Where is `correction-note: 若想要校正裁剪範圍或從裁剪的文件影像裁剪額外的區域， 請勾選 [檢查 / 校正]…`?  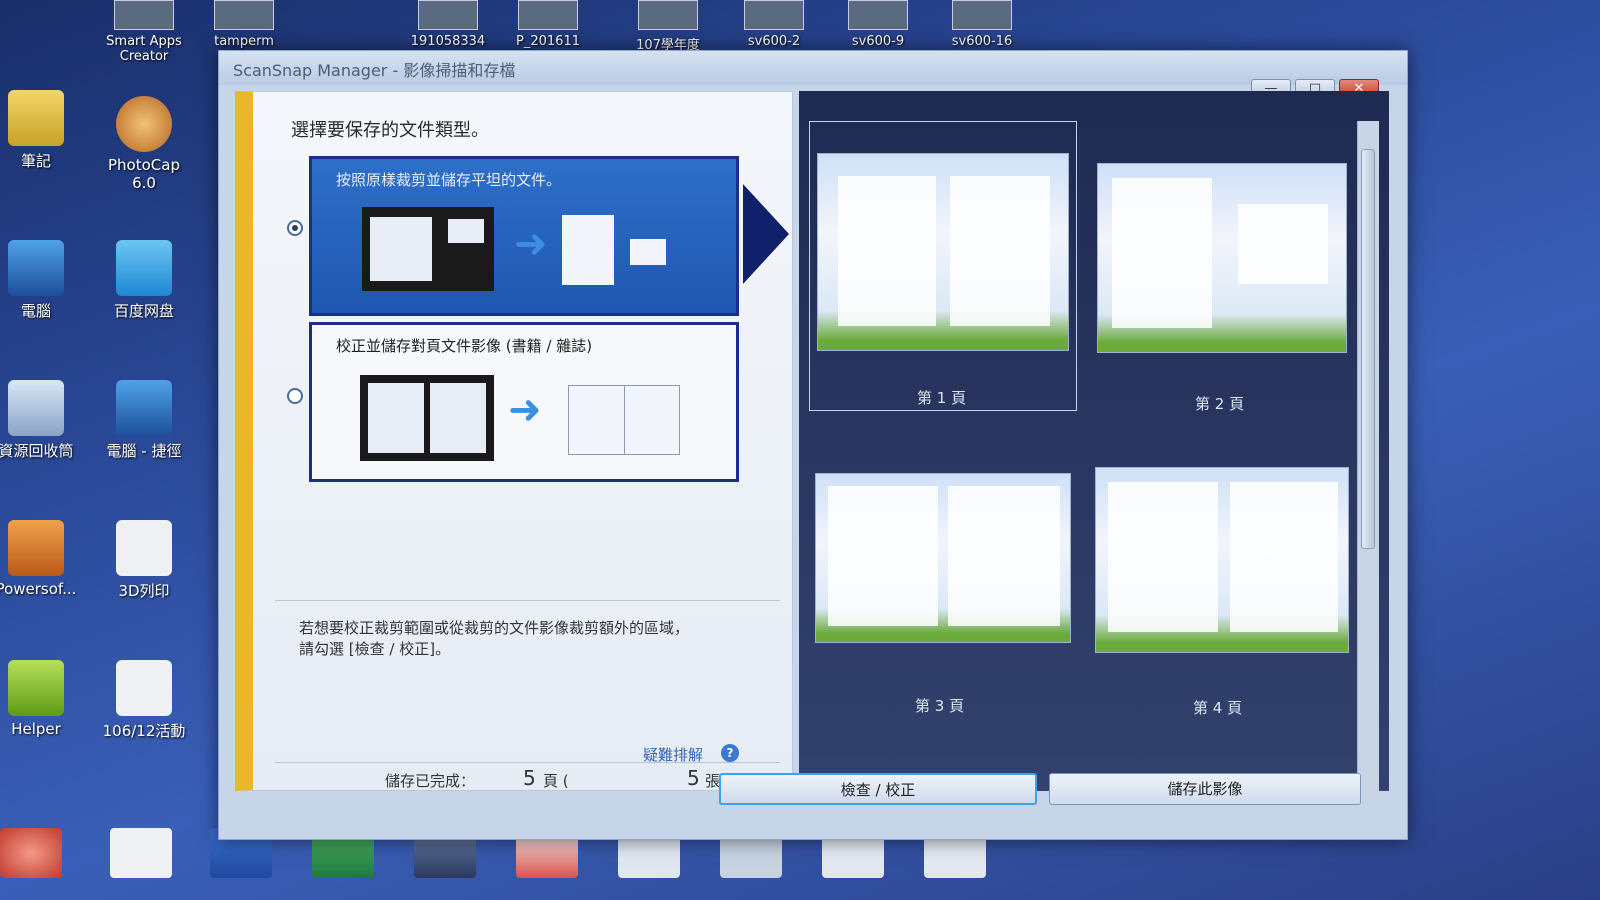
correction-note: 若想要校正裁剪範圍或從裁剪的文件影像裁剪額外的區域， 請勾選 [檢查 / 校正]… is located at coordinates (494, 638).